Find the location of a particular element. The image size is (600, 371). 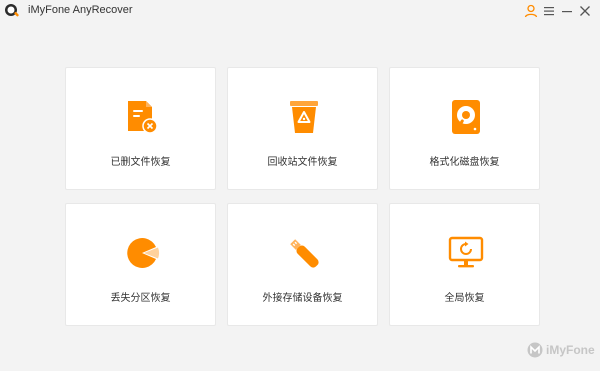

deleted-file-icon is located at coordinates (142, 117).